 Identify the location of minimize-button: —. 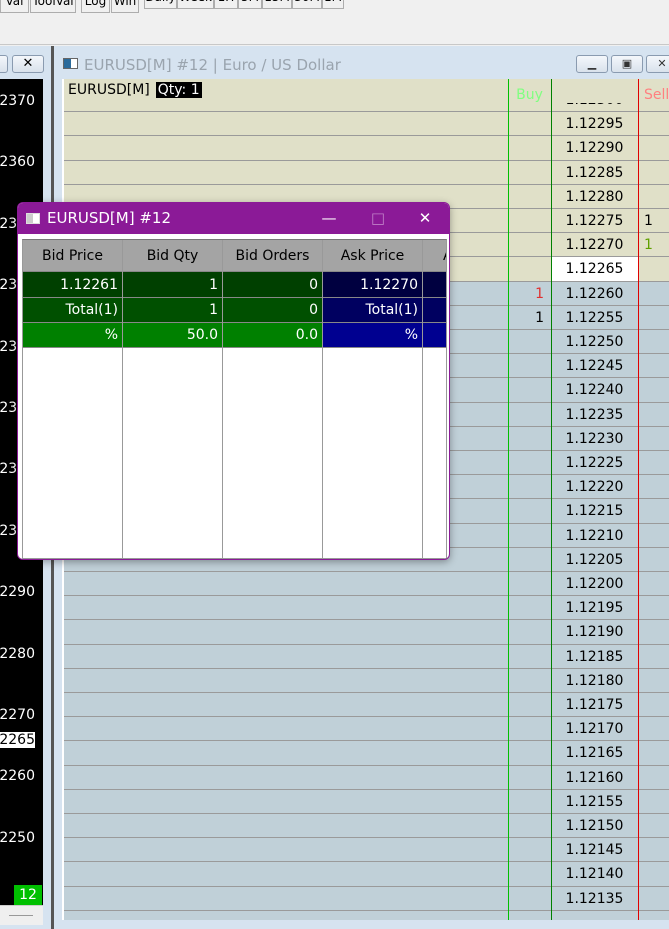
(329, 218).